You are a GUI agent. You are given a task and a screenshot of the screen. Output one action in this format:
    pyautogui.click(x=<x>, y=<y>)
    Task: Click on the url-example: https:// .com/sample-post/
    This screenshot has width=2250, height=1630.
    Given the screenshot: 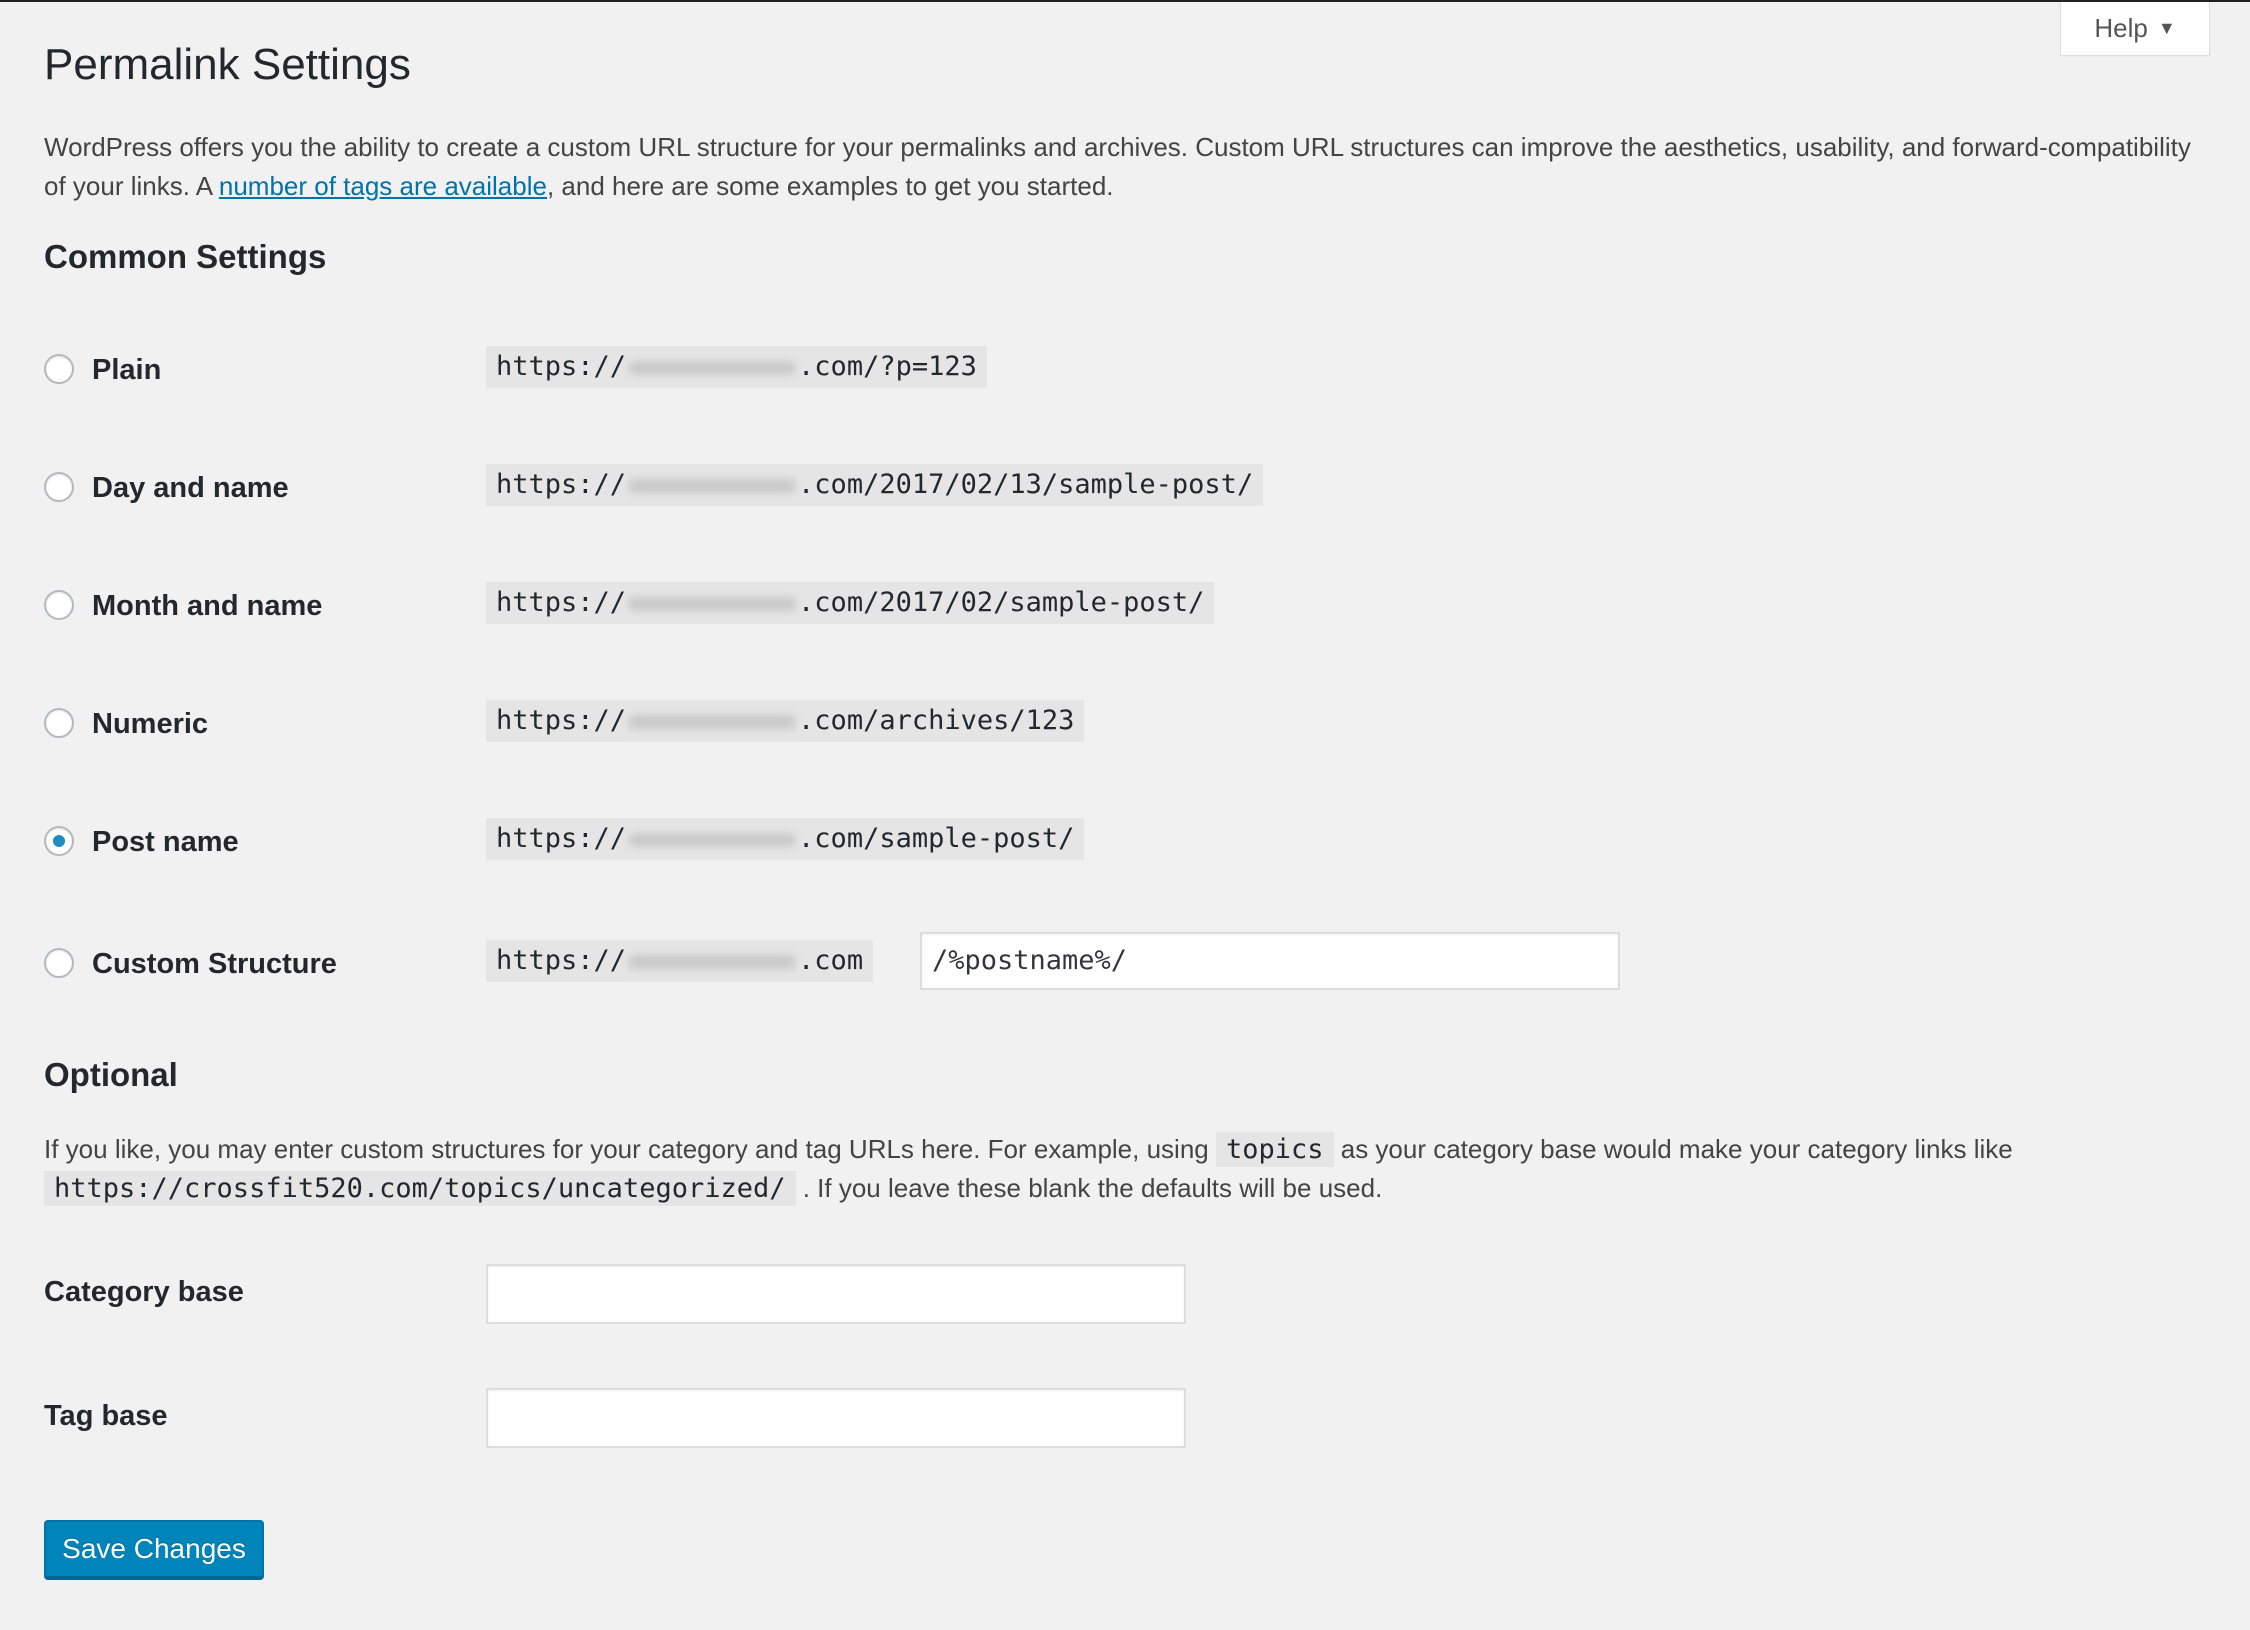 What is the action you would take?
    pyautogui.click(x=785, y=839)
    